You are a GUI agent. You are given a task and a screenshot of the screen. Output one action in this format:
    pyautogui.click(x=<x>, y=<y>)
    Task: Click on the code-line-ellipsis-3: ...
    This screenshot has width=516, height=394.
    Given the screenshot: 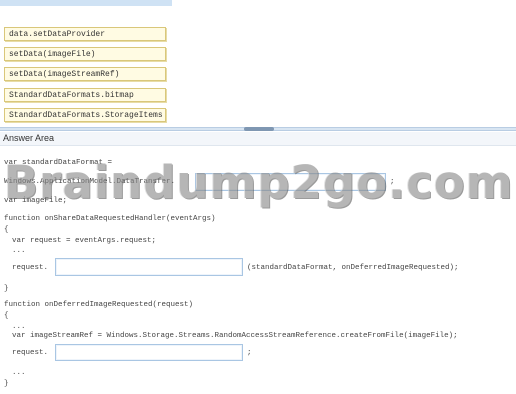 What is the action you would take?
    pyautogui.click(x=19, y=373)
    